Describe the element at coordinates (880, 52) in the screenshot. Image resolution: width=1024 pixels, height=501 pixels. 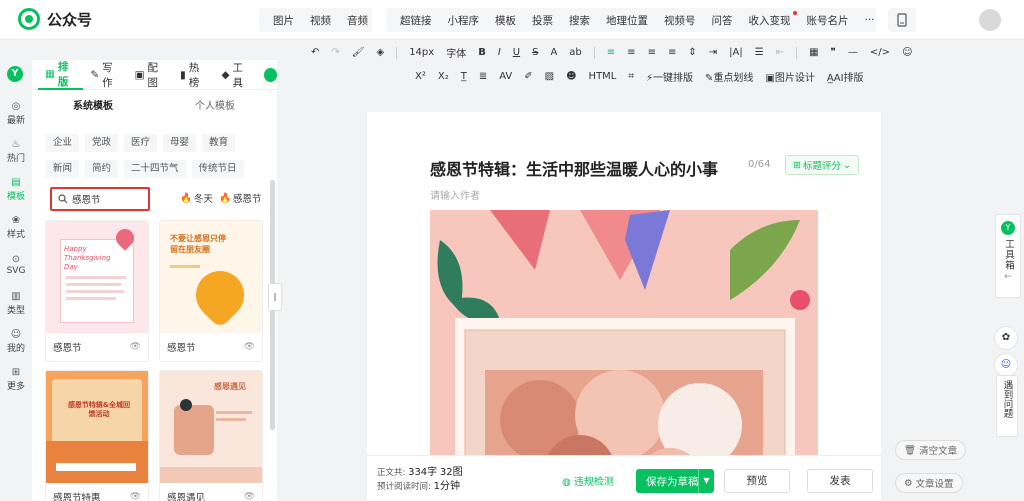
I see `code-icon: </>` at that location.